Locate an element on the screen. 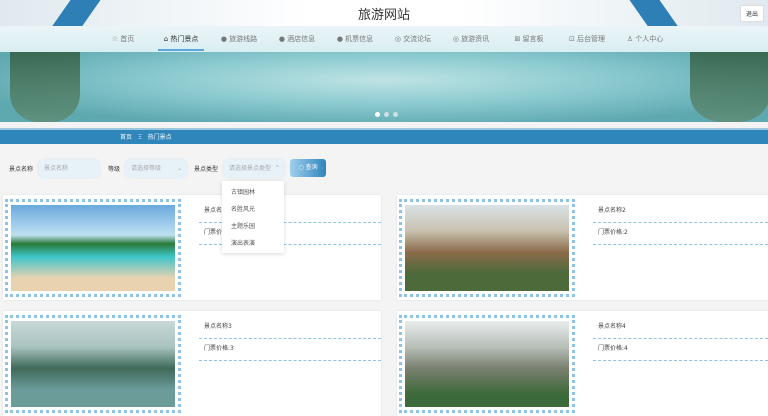  scenic-name: 景点名称3 is located at coordinates (290, 328).